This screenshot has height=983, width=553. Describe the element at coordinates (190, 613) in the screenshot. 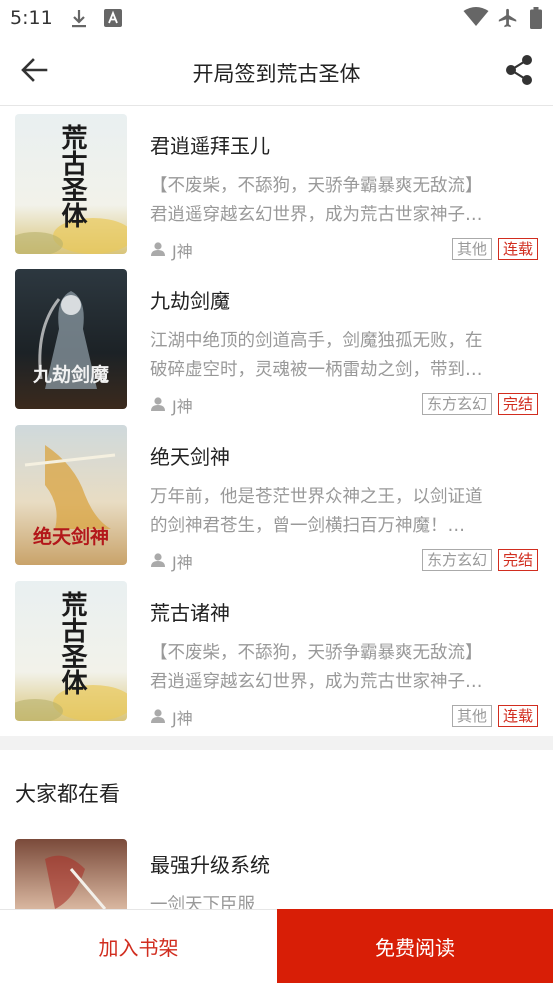

I see `book-title: 荒古诸神` at that location.